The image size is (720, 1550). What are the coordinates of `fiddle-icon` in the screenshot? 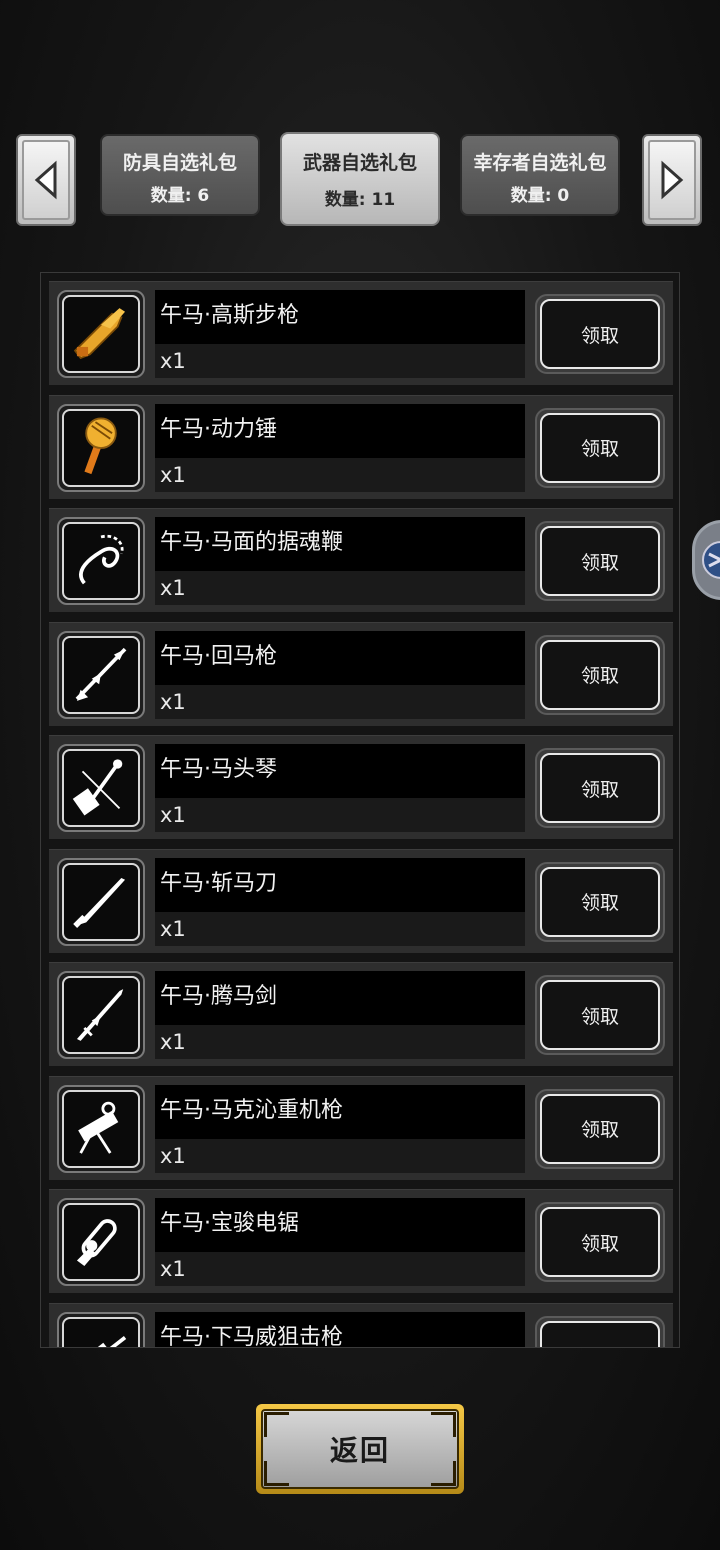 It's located at (97, 787).